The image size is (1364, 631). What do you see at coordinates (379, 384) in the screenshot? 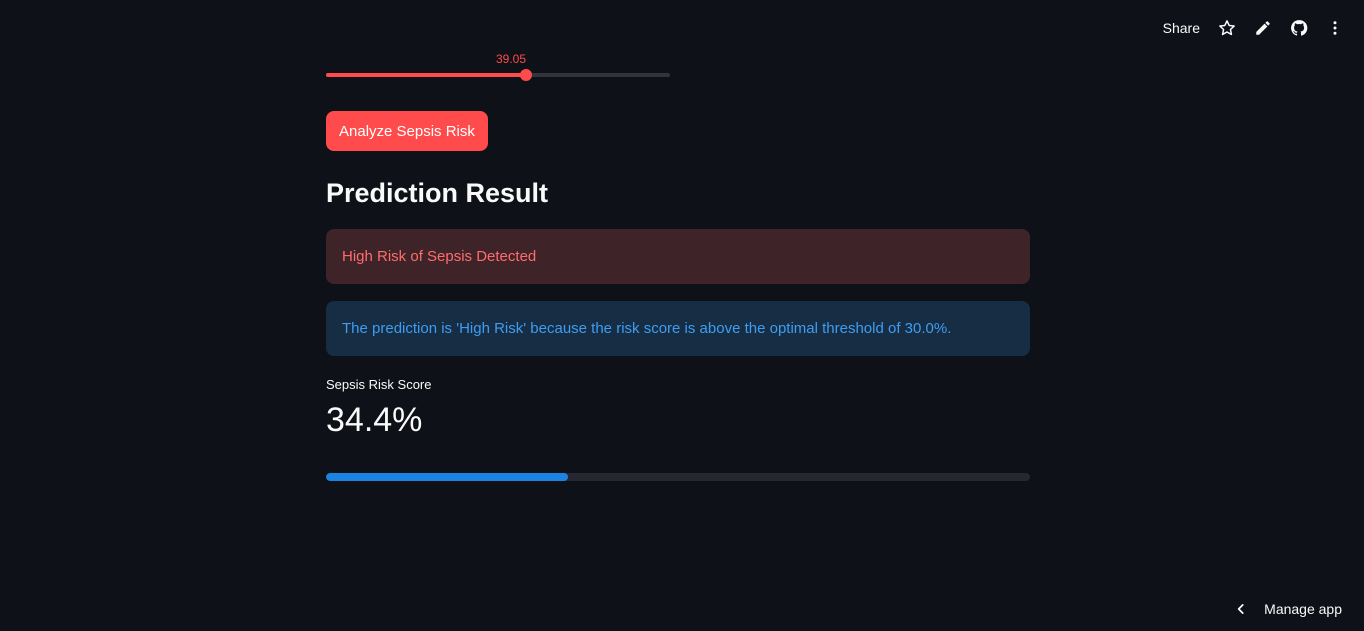
I see `risk-score-label: Sepsis Risk Score` at bounding box center [379, 384].